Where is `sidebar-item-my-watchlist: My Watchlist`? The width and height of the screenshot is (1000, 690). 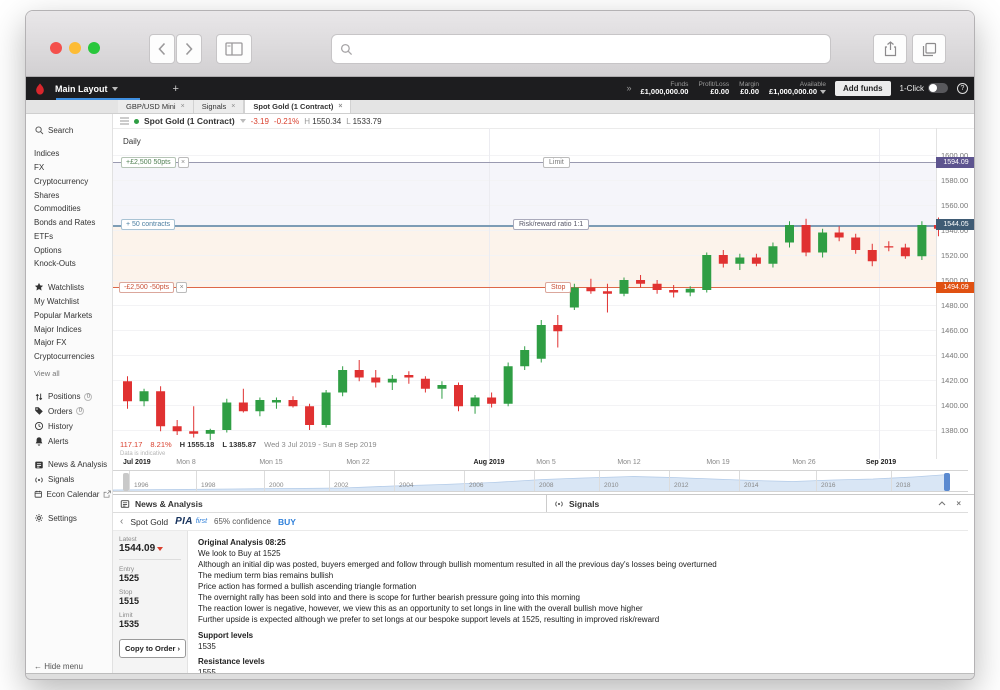
sidebar-item-my-watchlist: My Watchlist is located at coordinates (69, 302).